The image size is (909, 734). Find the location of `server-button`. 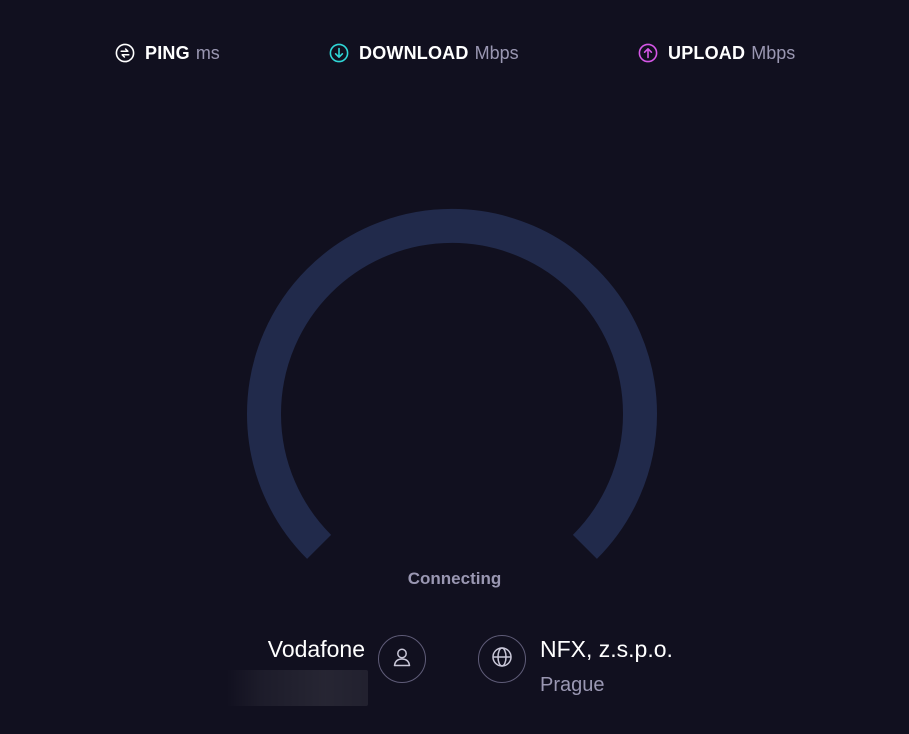

server-button is located at coordinates (502, 659).